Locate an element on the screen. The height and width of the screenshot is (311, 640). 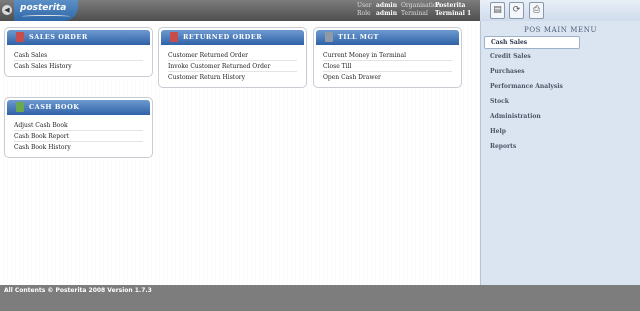
side-item-reports: Reports is located at coordinates (560, 146).